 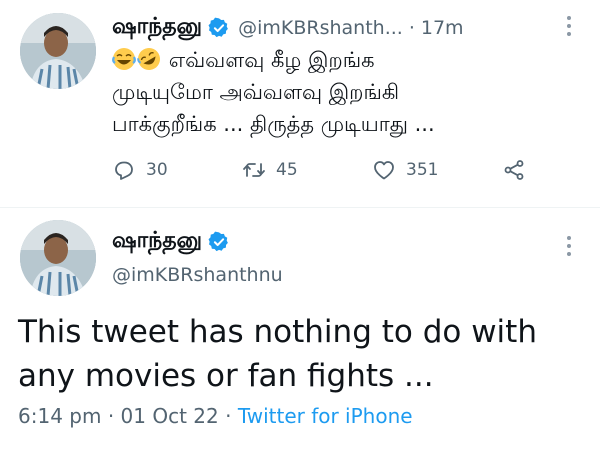 I want to click on tweet2-time: 6:14 pm, so click(x=59, y=416).